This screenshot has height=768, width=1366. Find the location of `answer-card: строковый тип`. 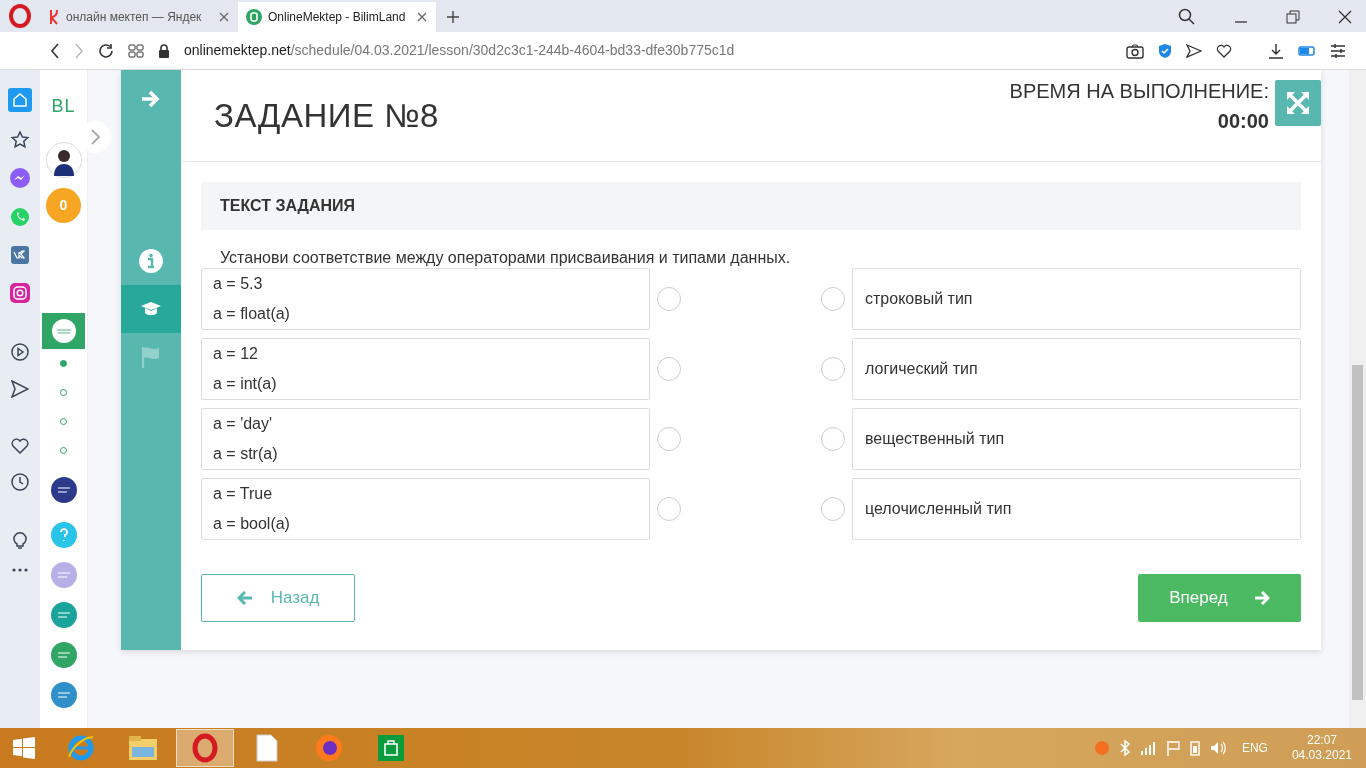

answer-card: строковый тип is located at coordinates (1076, 299).